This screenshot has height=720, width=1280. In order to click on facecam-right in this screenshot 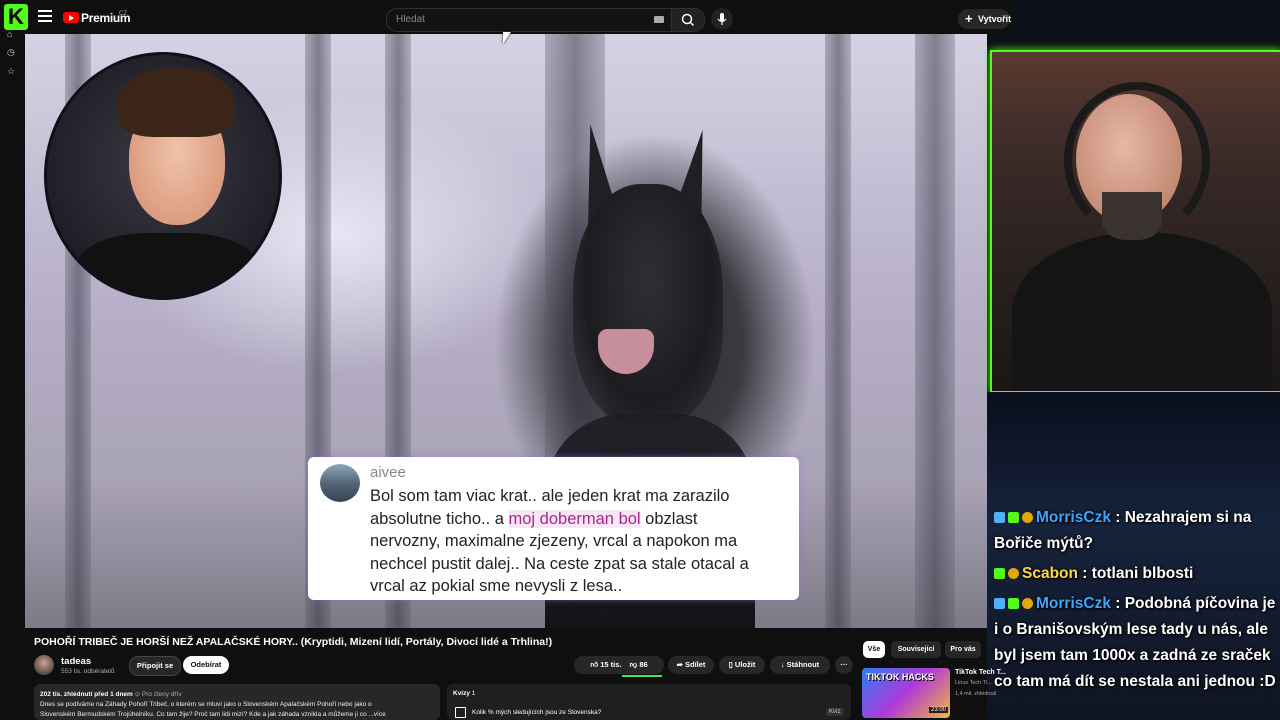, I will do `click(1135, 221)`.